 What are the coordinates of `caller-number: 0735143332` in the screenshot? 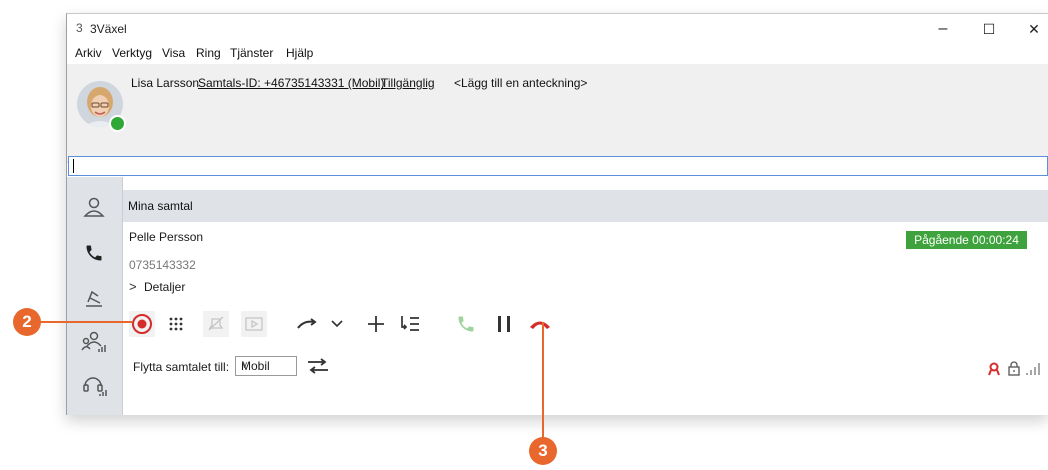 It's located at (162, 265).